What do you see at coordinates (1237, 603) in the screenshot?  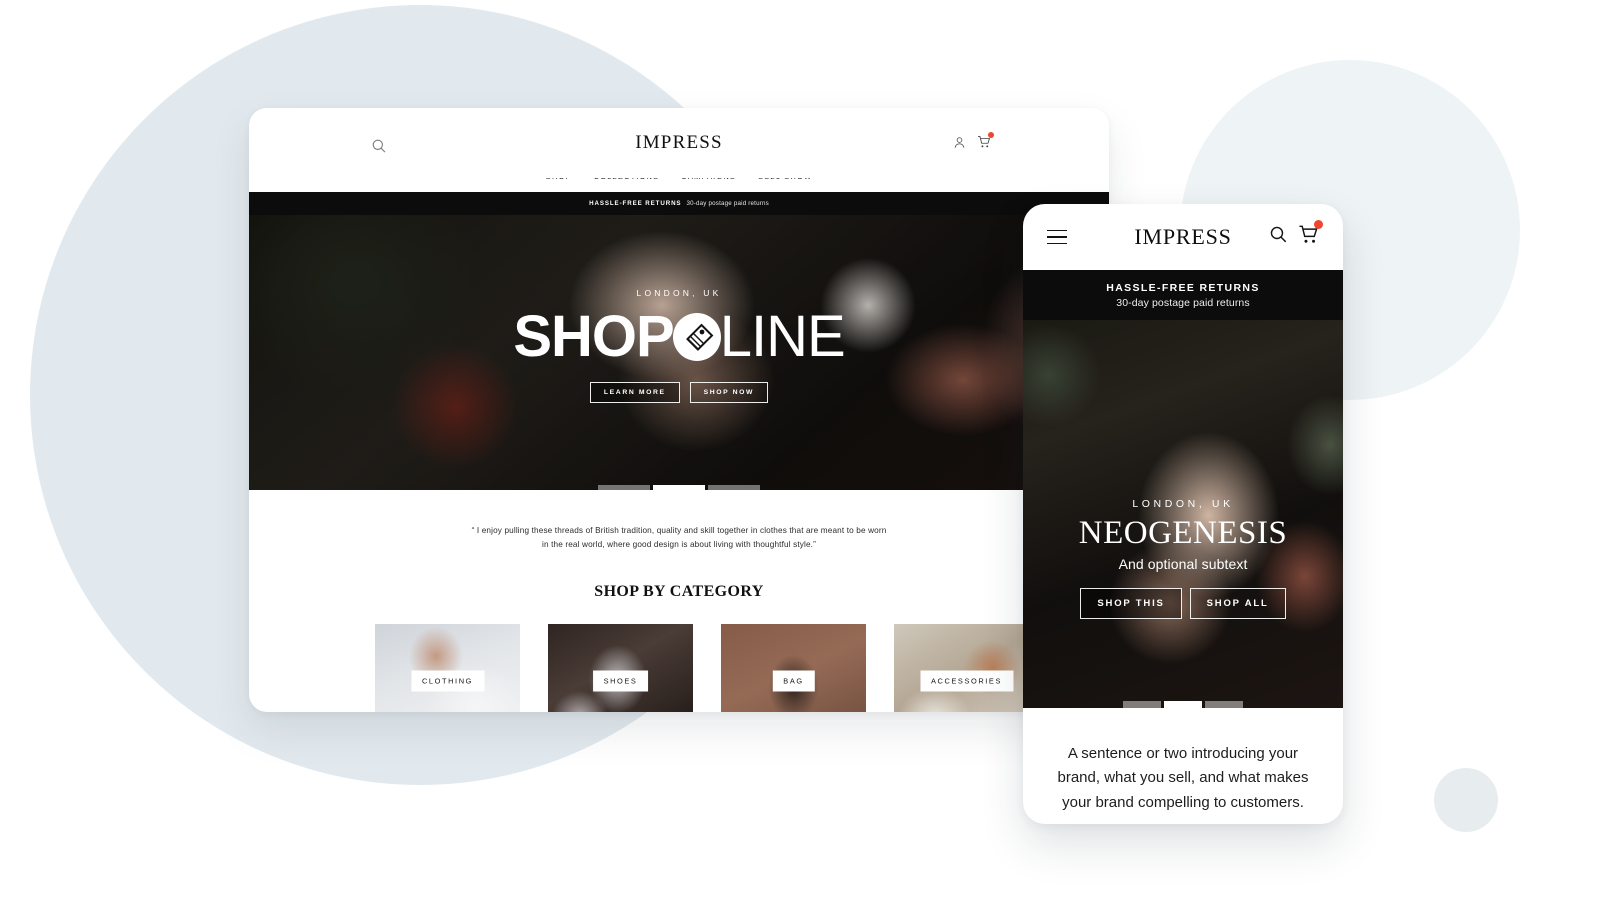 I see `shop-all-button: SHOP ALL` at bounding box center [1237, 603].